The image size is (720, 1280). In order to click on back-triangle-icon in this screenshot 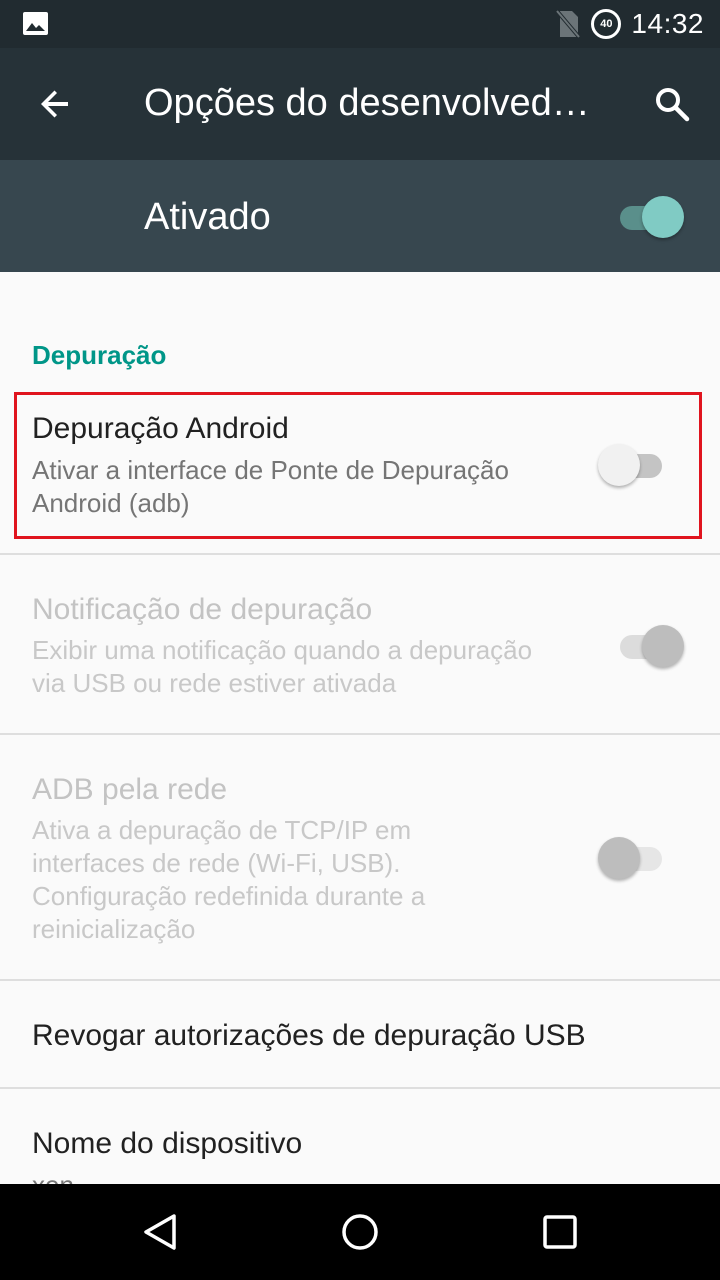, I will do `click(160, 1232)`.